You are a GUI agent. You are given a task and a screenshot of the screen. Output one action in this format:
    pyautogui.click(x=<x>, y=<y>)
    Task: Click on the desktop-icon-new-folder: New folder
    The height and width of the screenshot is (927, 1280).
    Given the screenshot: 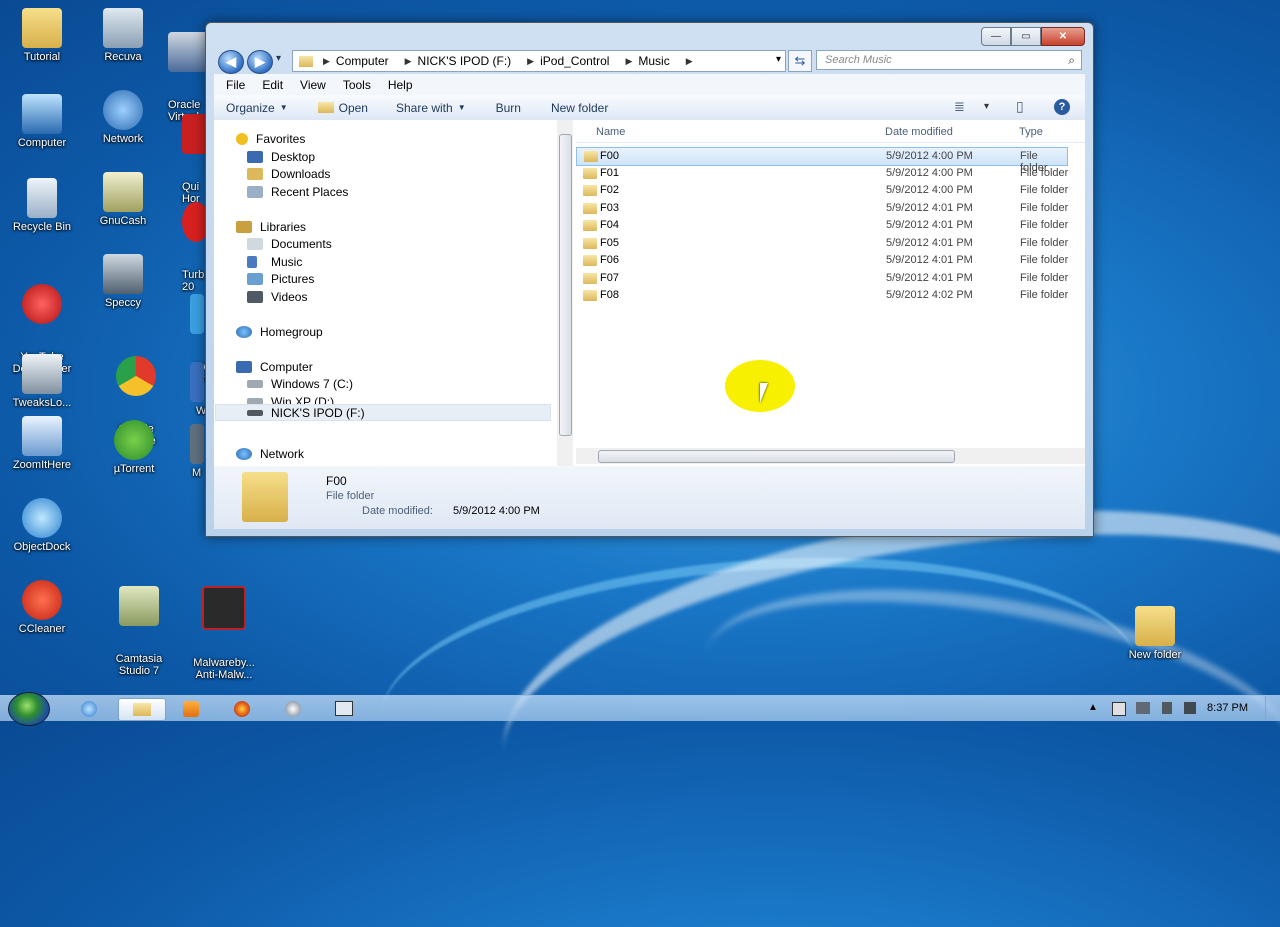 What is the action you would take?
    pyautogui.click(x=1155, y=633)
    